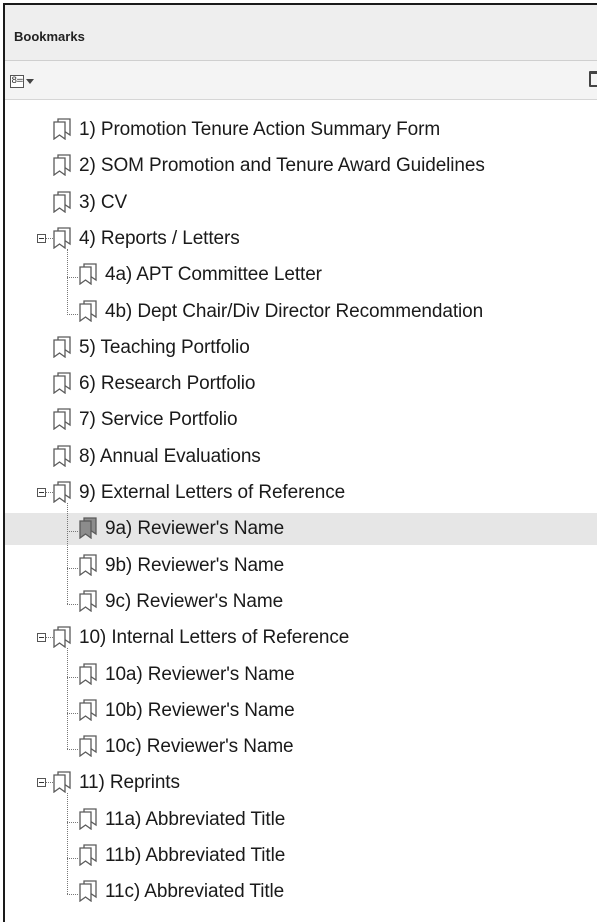 Image resolution: width=597 pixels, height=922 pixels. What do you see at coordinates (301, 203) in the screenshot?
I see `bookmark-item: 3) CV` at bounding box center [301, 203].